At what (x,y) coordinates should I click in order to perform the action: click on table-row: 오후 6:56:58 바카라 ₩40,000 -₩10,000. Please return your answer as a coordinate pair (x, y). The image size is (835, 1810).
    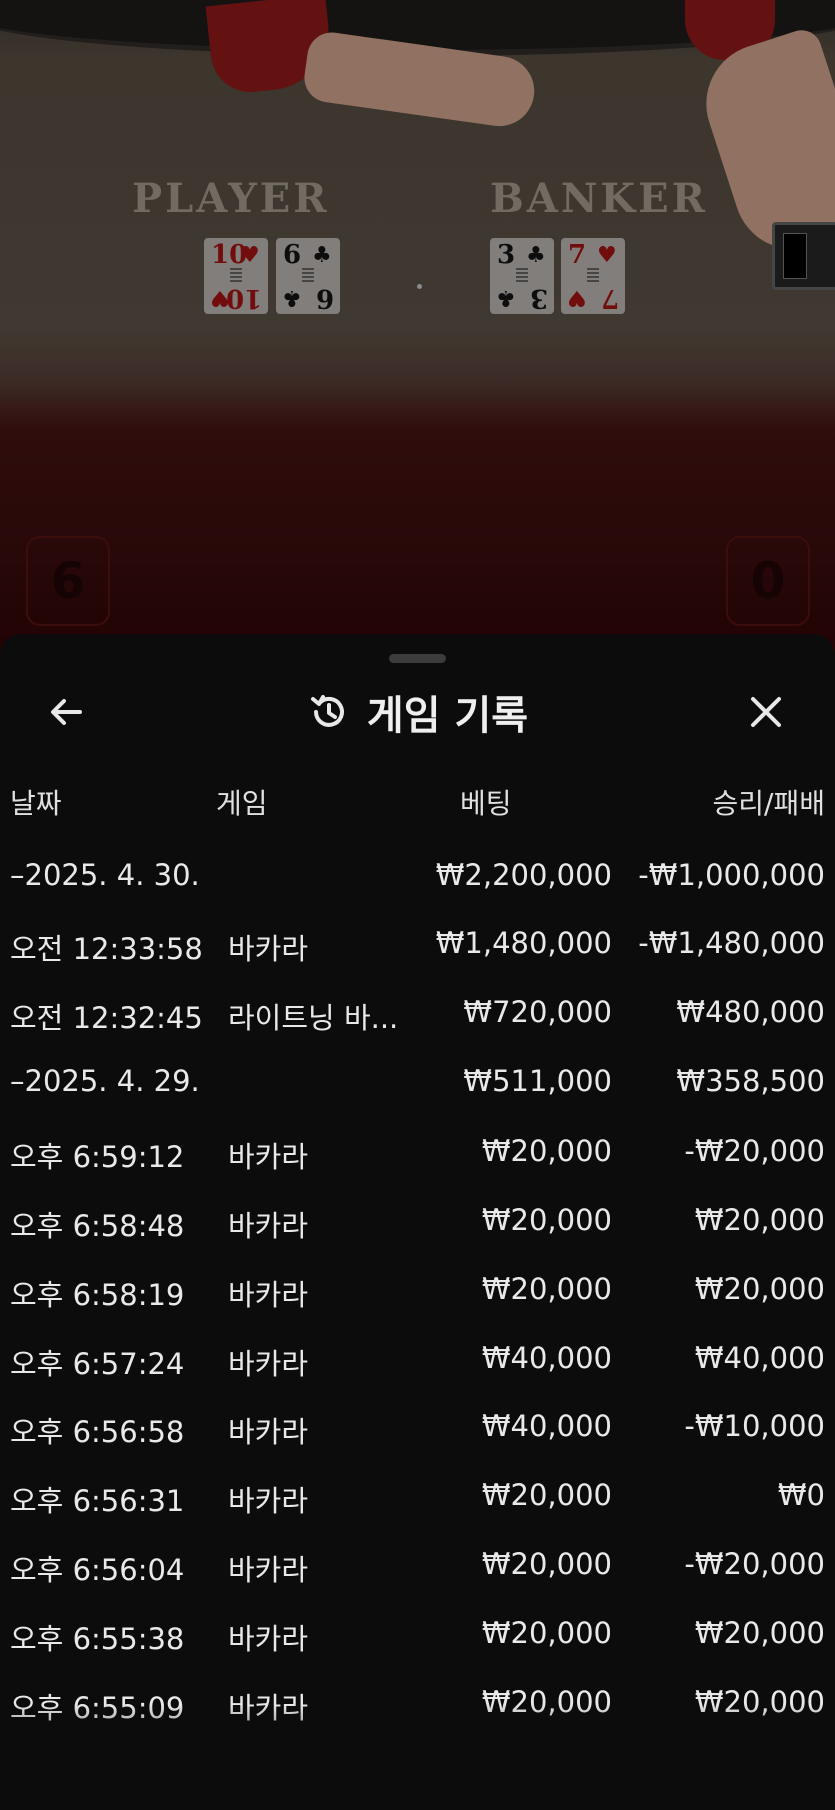
    Looking at the image, I should click on (417, 1437).